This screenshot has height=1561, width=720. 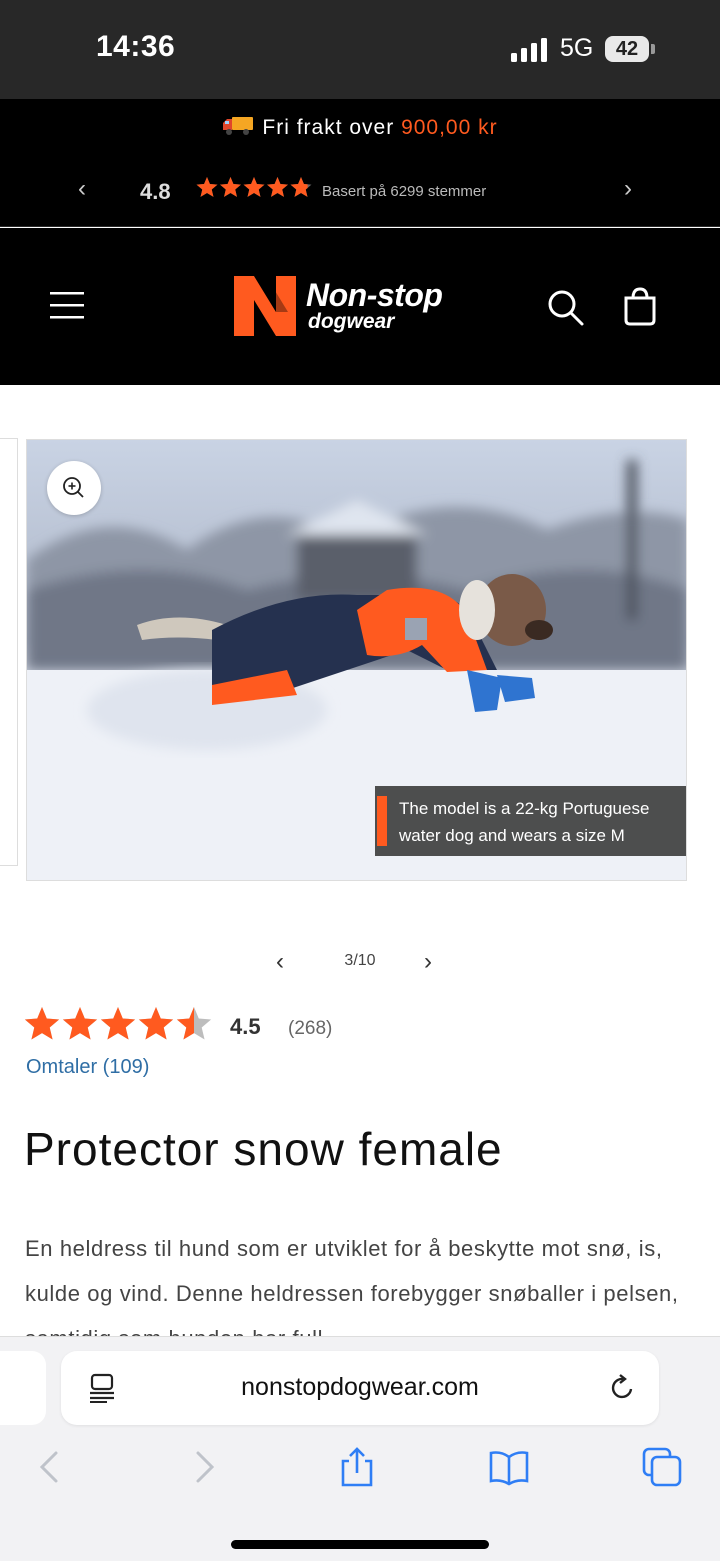 I want to click on browser-toolbar: nonstopdogwear.com, so click(x=360, y=1448).